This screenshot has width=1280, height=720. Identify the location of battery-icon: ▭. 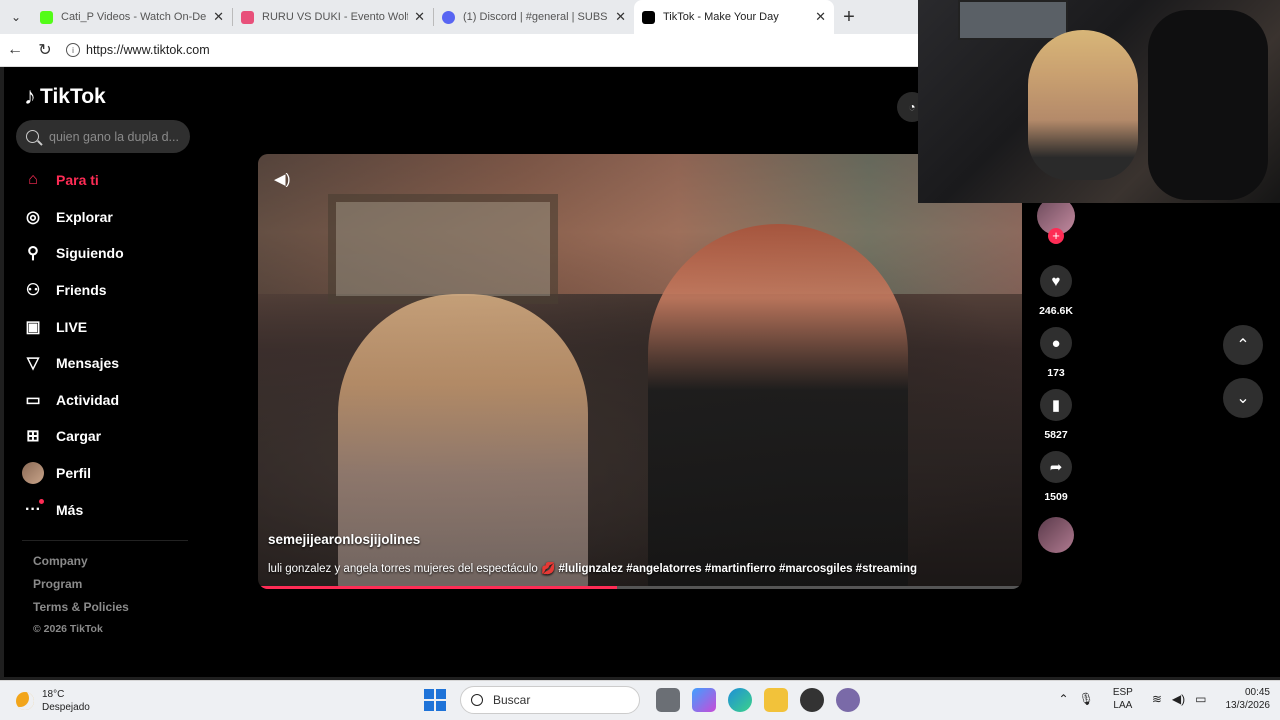
(1200, 699).